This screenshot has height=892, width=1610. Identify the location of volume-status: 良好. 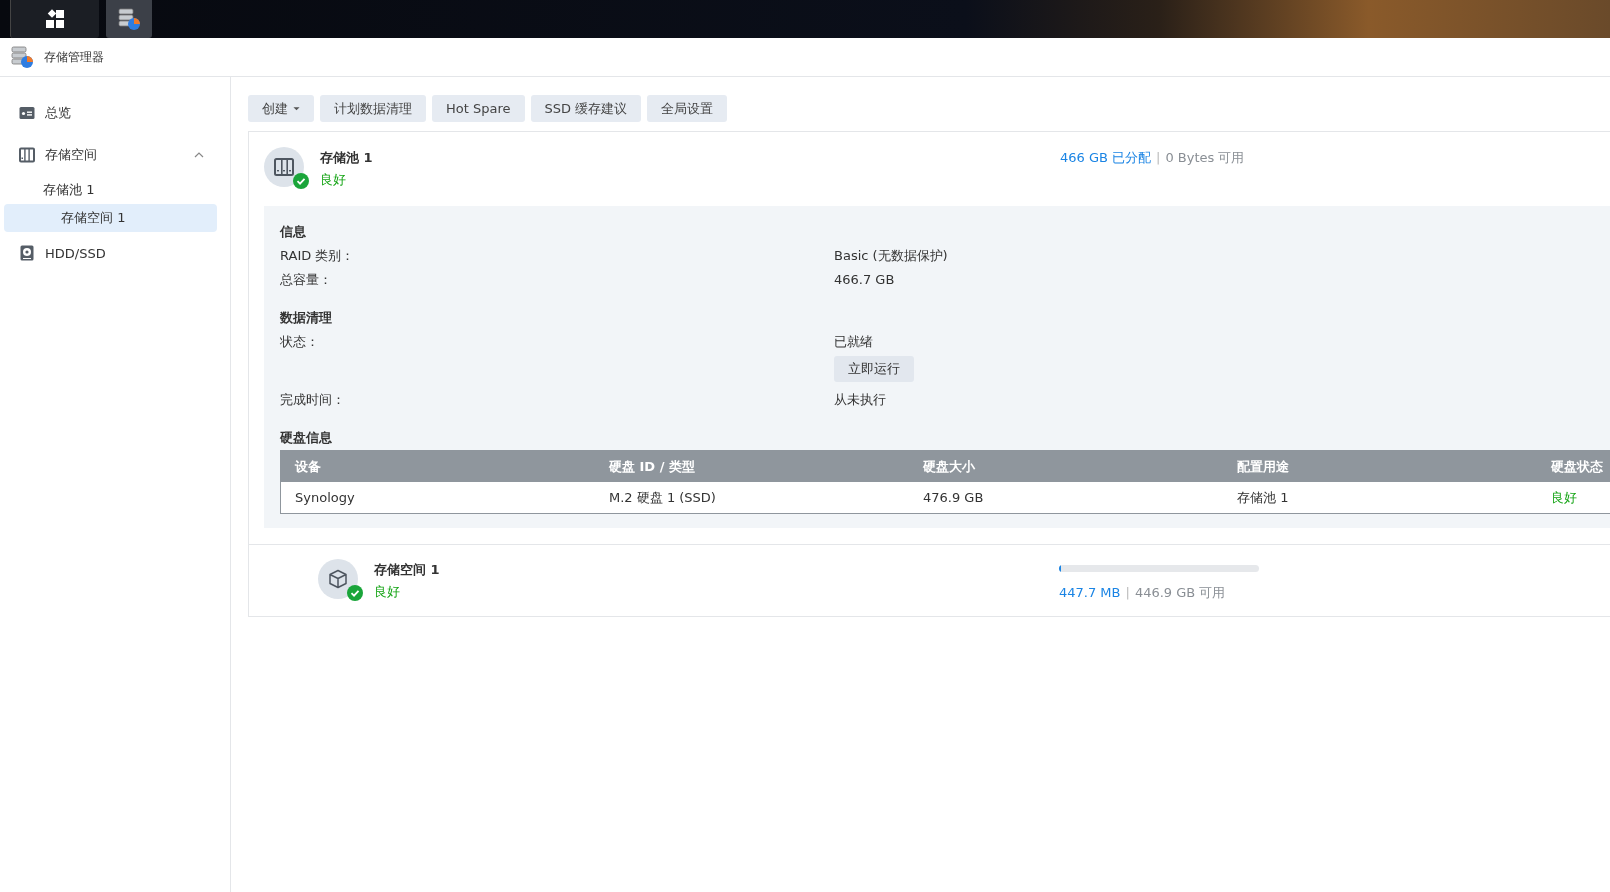
(387, 592).